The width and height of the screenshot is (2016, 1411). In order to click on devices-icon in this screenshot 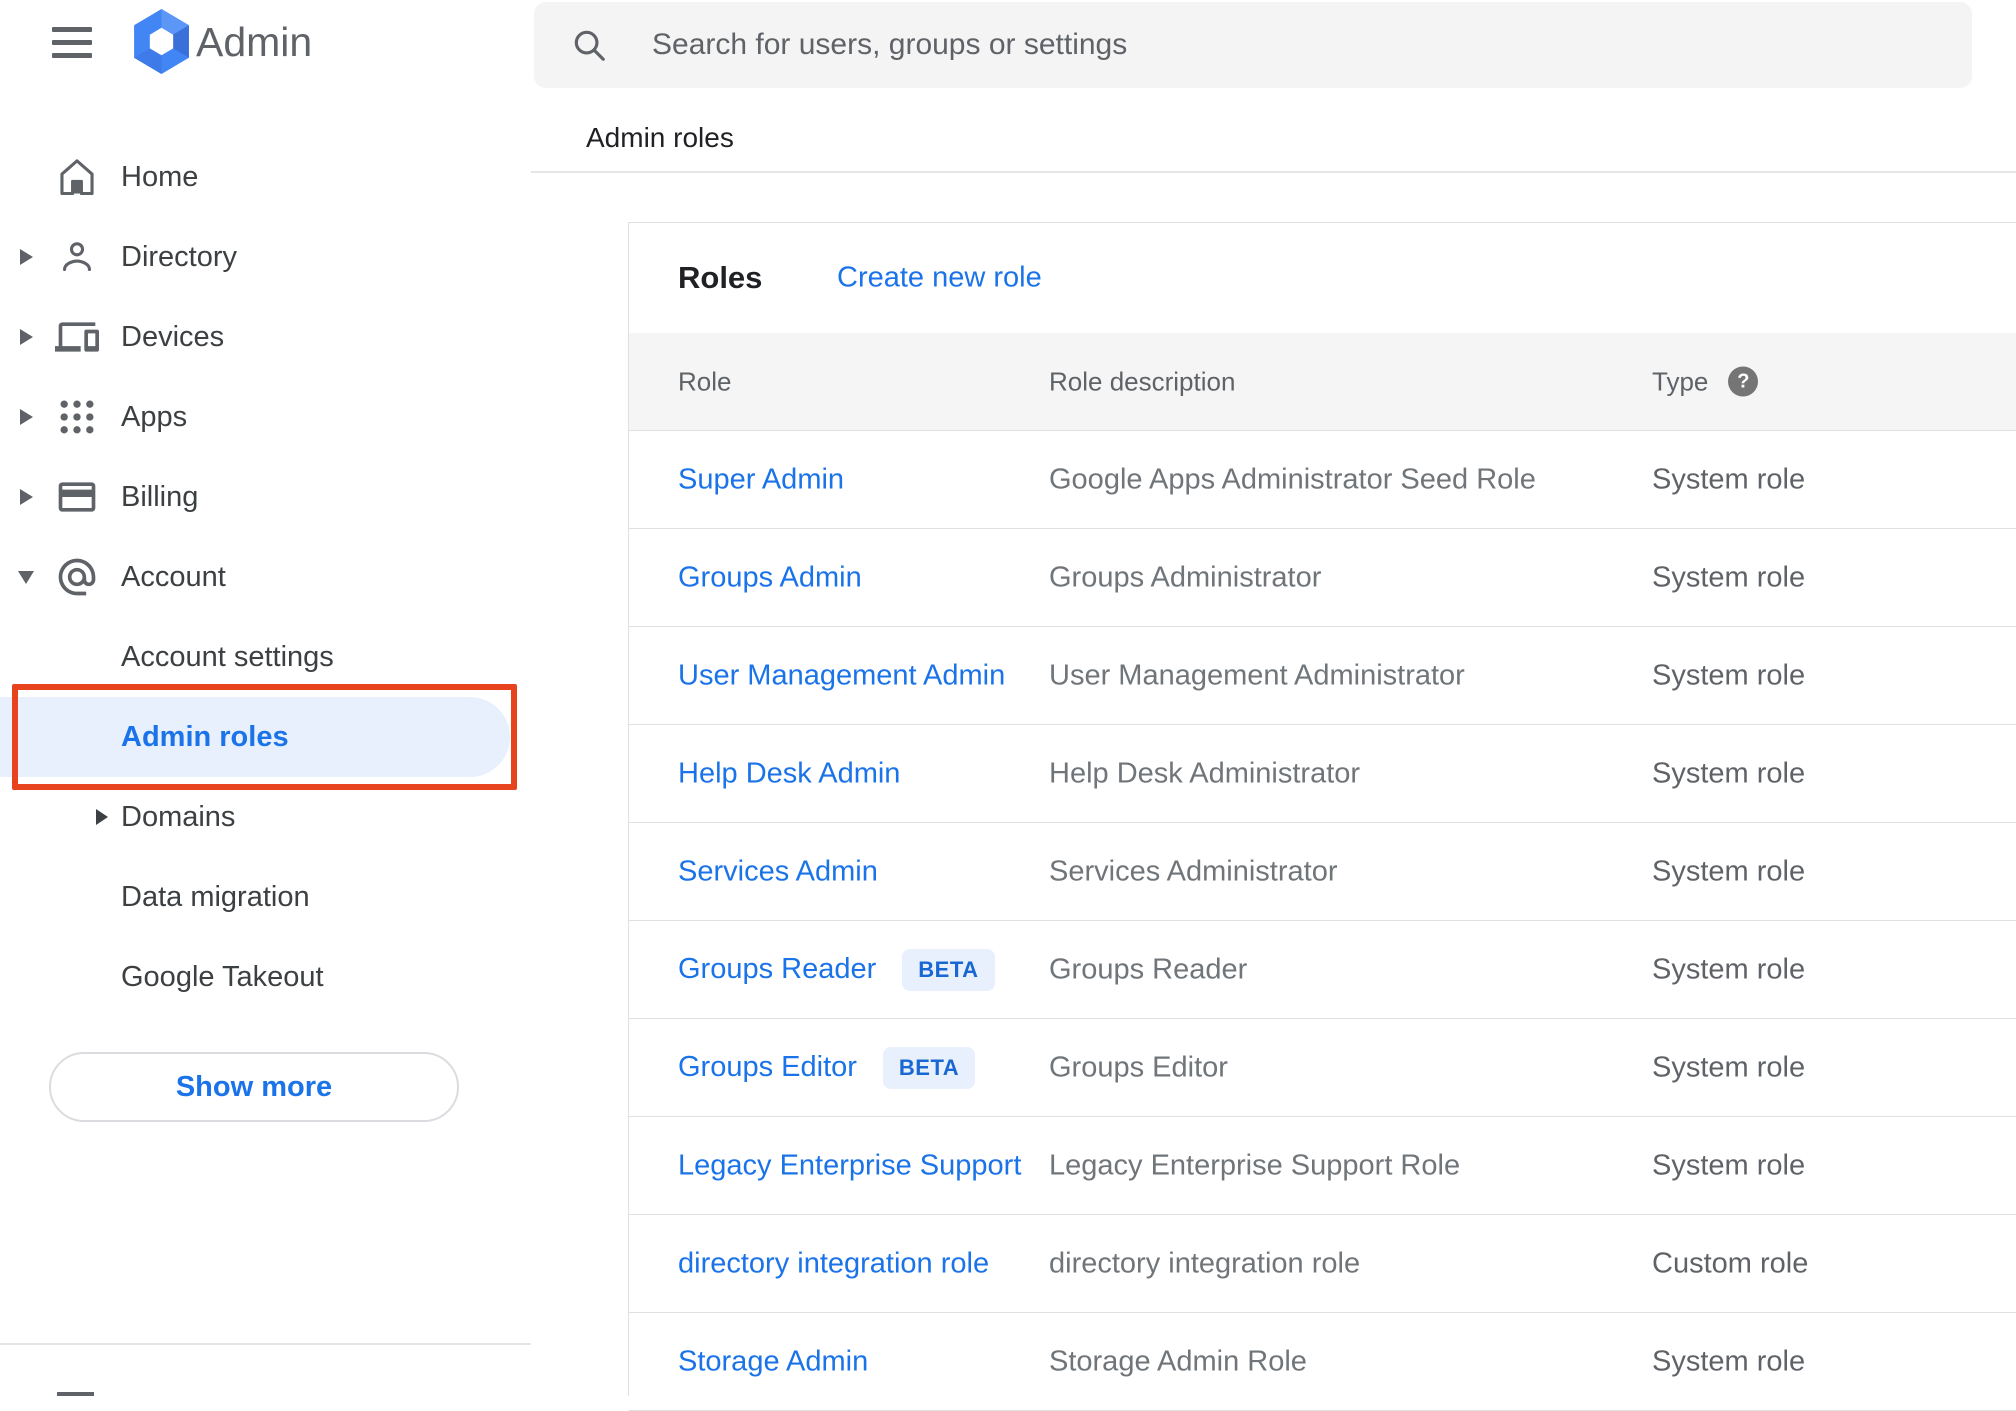, I will do `click(77, 337)`.